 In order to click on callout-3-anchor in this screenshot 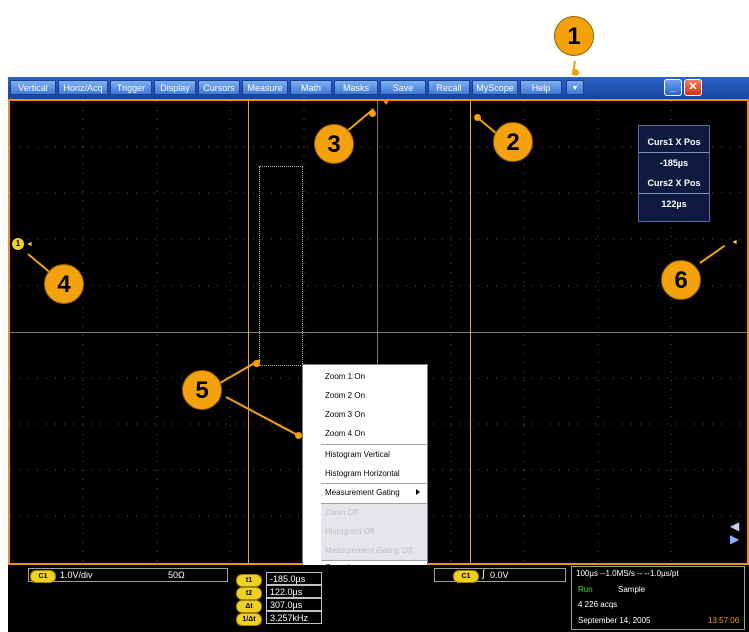, I will do `click(372, 113)`.